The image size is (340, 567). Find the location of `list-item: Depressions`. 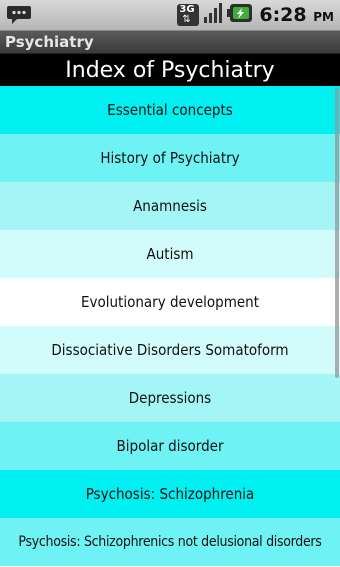

list-item: Depressions is located at coordinates (170, 398).